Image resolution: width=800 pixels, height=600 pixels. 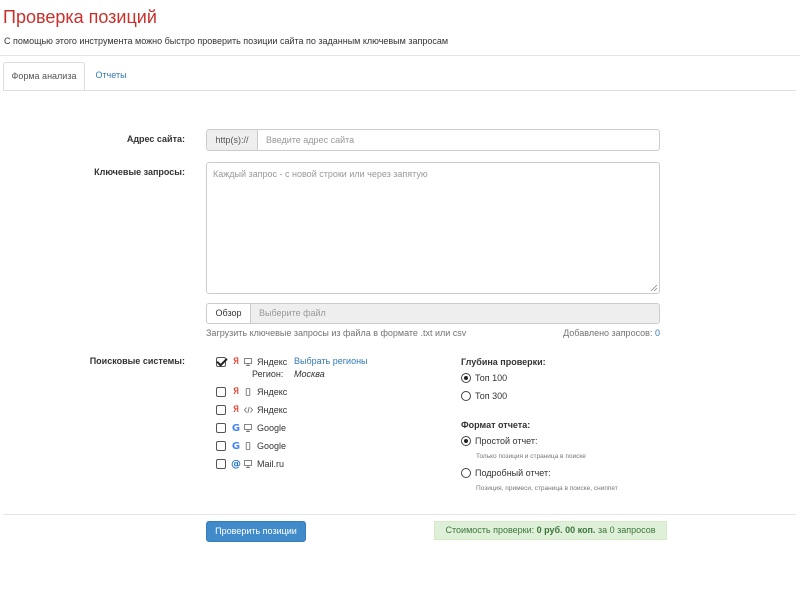 What do you see at coordinates (331, 361) in the screenshot?
I see `select-regions-link: Выбрать регионы` at bounding box center [331, 361].